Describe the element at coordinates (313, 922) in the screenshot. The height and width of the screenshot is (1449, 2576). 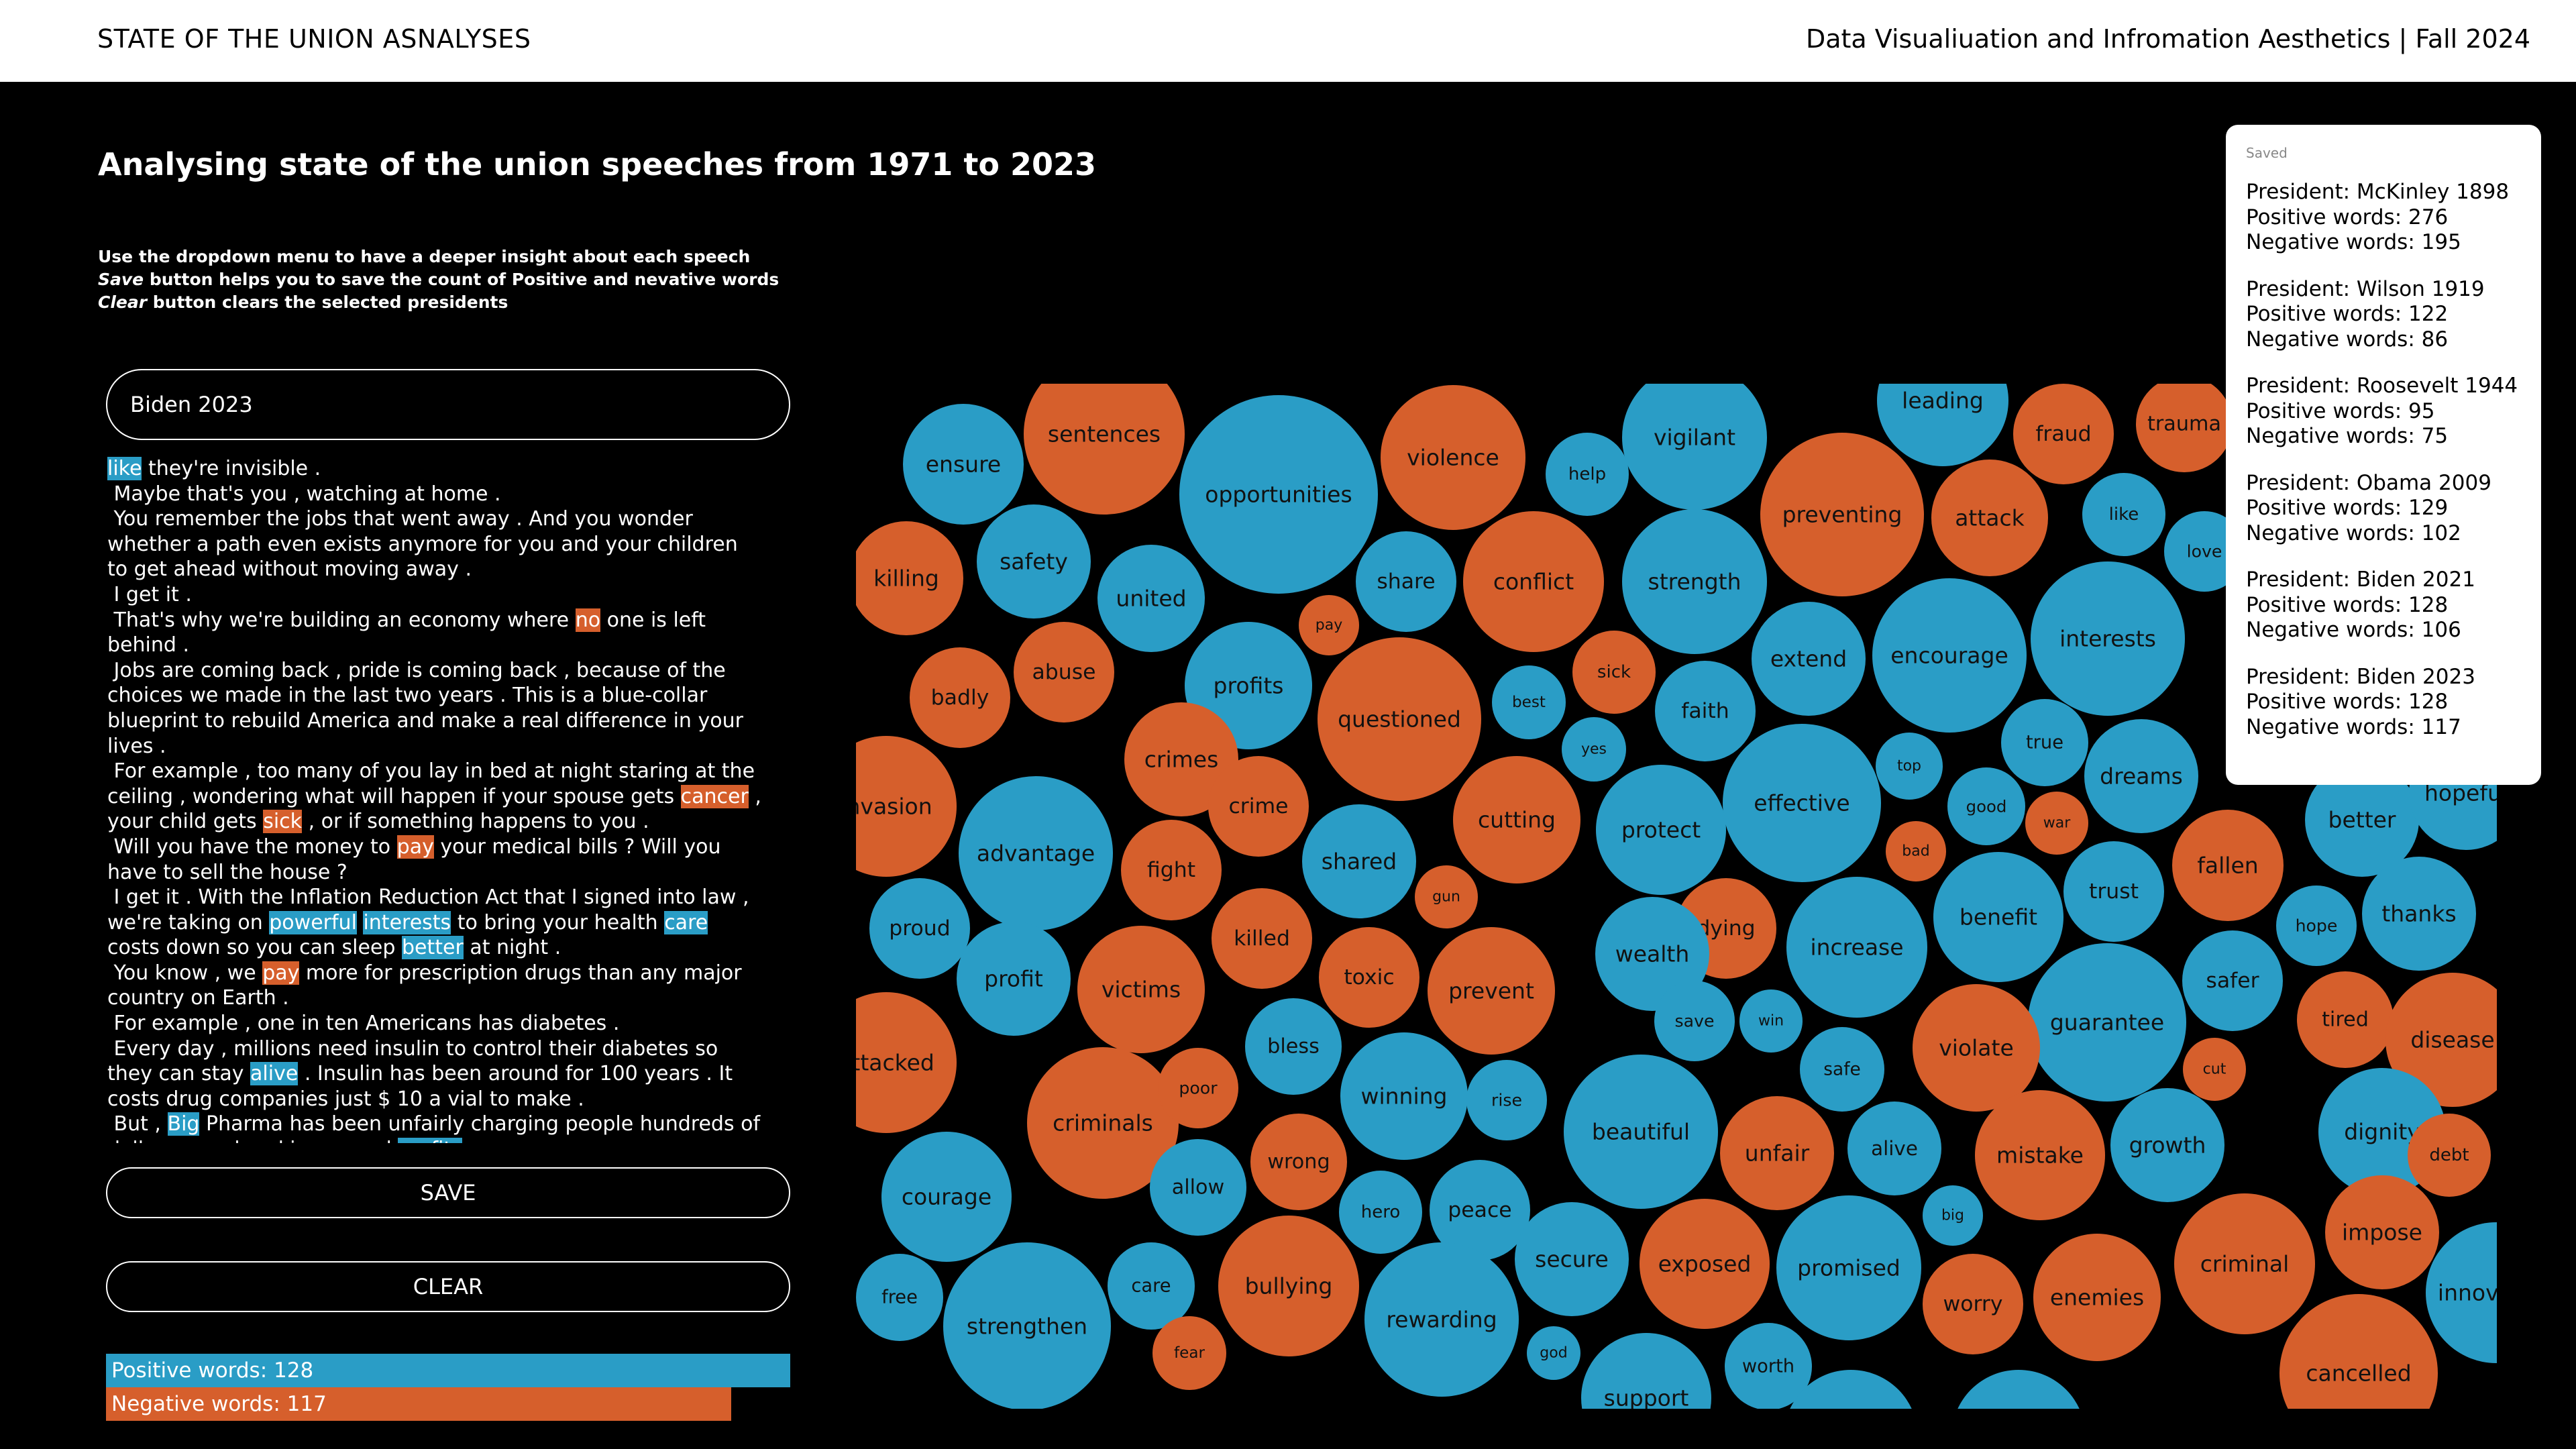
I see `positive-word-highlight: powerful` at that location.